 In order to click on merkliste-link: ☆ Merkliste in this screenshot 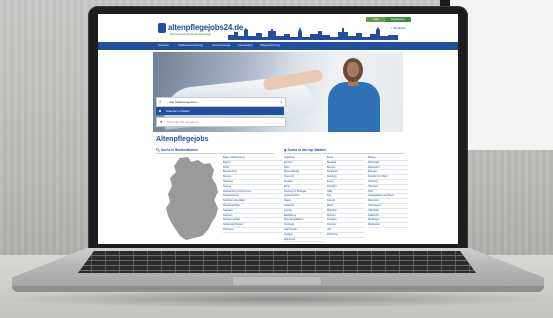, I will do `click(398, 28)`.